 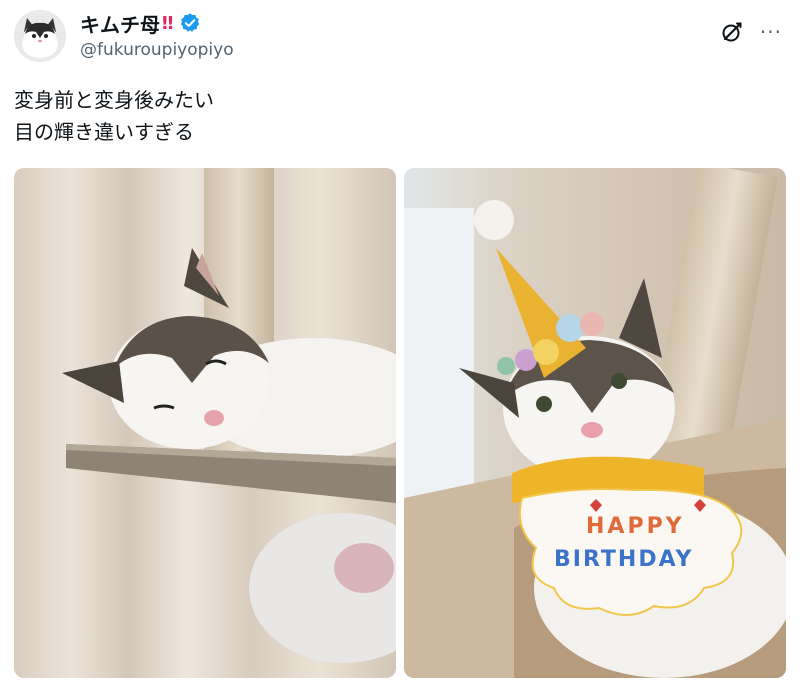 I want to click on top-actions: ···, so click(x=751, y=32).